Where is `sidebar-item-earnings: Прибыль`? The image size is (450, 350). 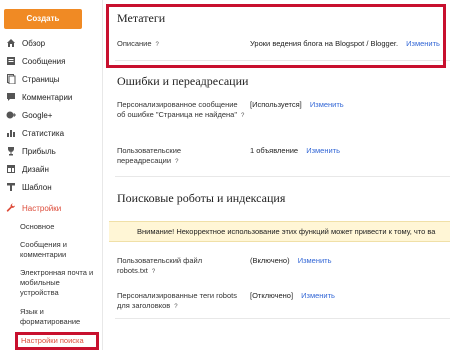 sidebar-item-earnings: Прибыль is located at coordinates (50, 151).